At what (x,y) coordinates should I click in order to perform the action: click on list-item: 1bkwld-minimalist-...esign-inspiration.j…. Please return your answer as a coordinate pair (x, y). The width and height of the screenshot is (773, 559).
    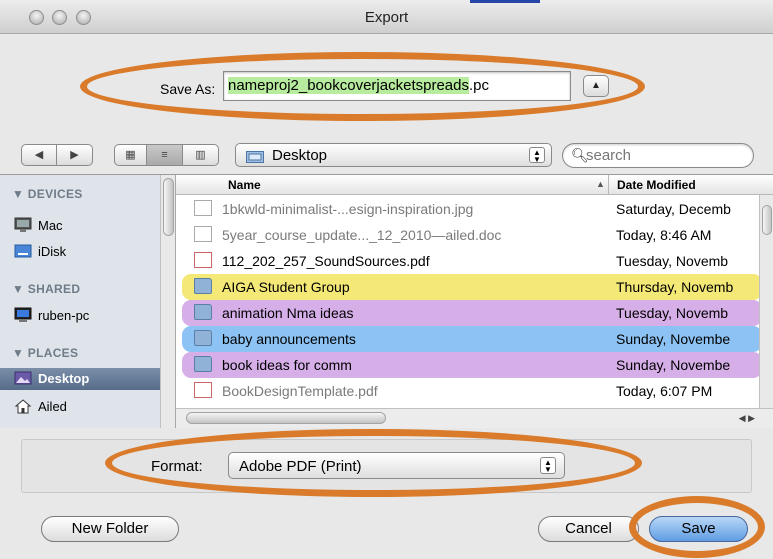
    Looking at the image, I should click on (472, 209).